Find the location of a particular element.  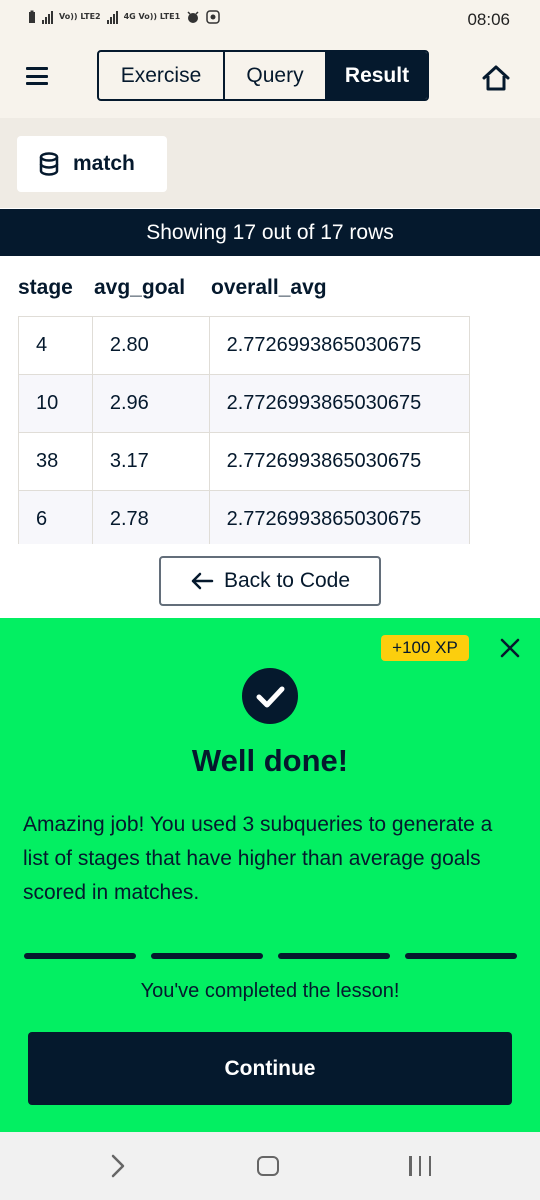

table-cell: 4 is located at coordinates (56, 345).